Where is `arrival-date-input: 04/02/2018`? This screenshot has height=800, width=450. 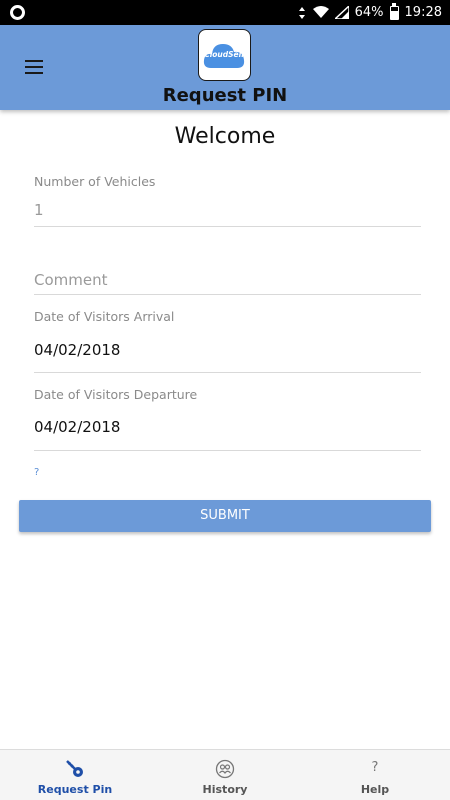
arrival-date-input: 04/02/2018 is located at coordinates (77, 350).